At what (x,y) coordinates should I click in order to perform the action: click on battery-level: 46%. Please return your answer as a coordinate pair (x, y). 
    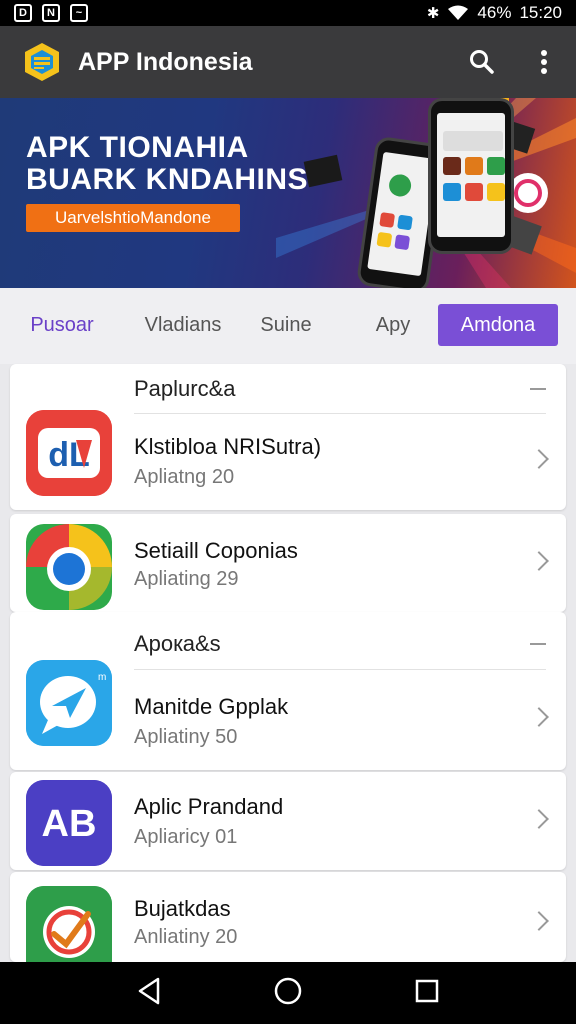
    Looking at the image, I should click on (494, 12).